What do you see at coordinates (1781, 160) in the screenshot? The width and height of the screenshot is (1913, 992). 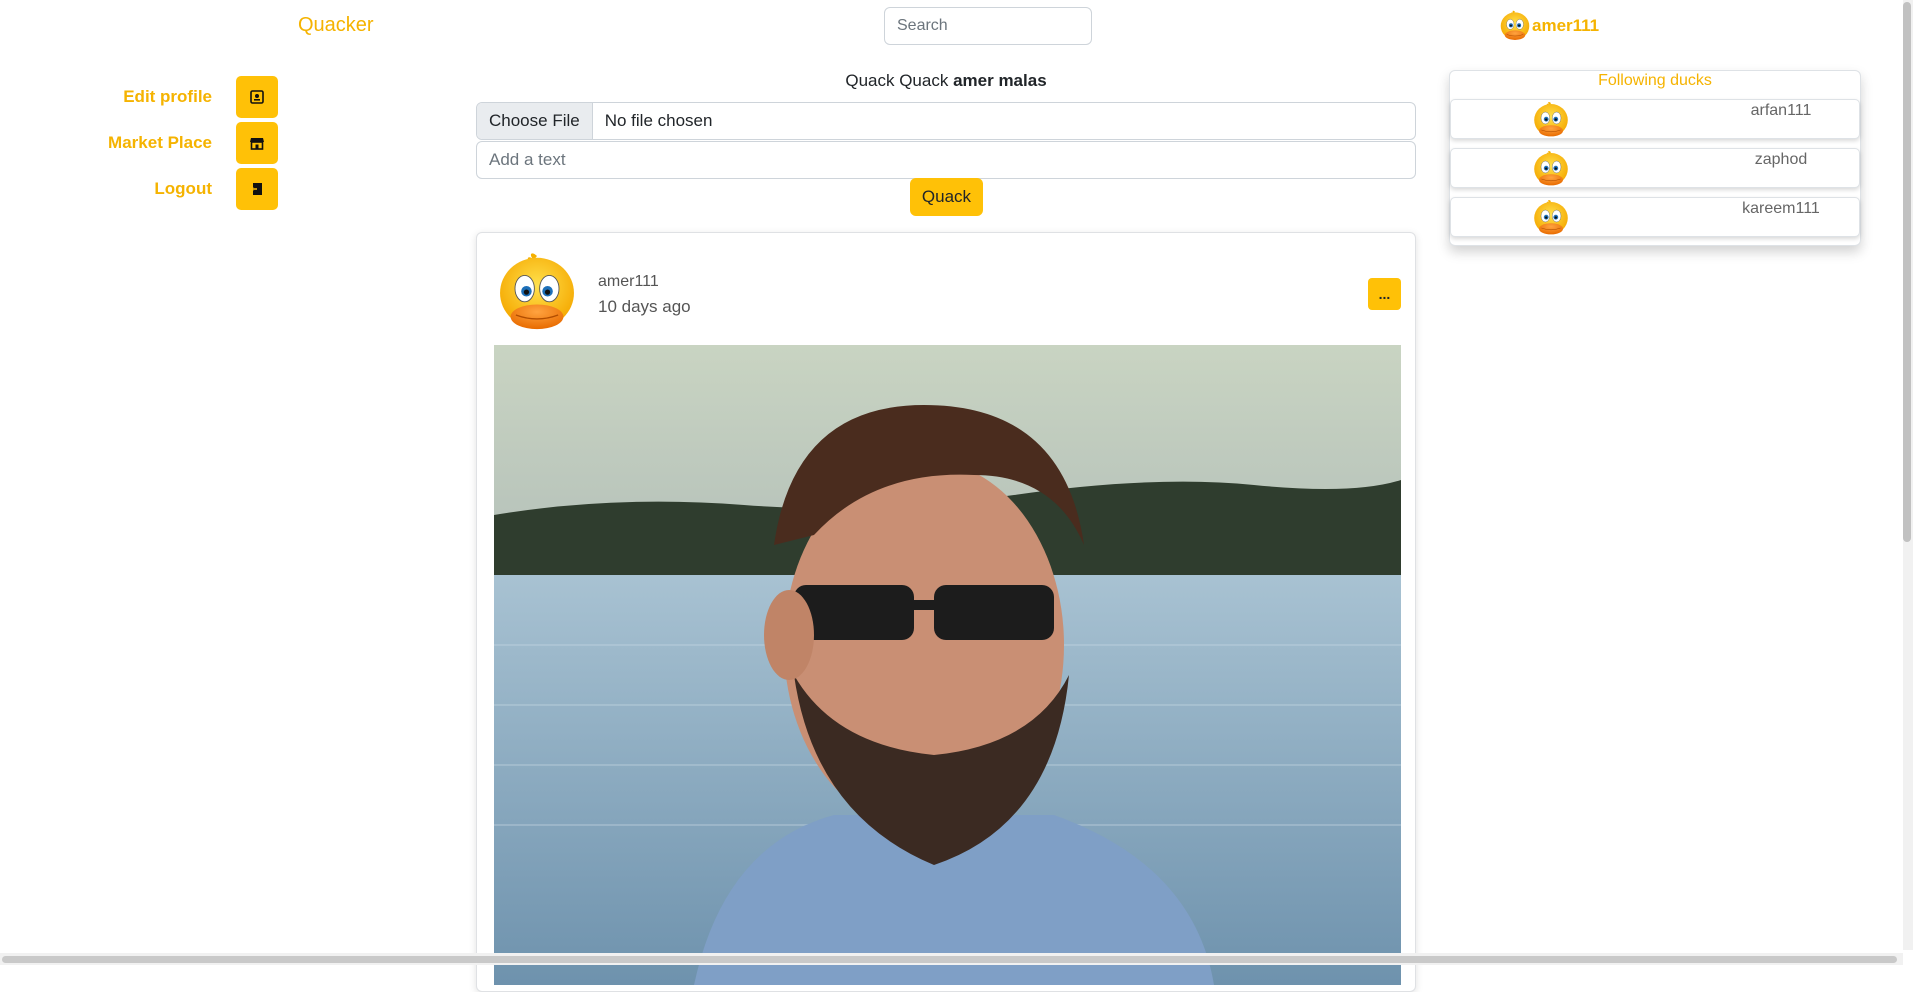 I see `following-username: zaphod` at bounding box center [1781, 160].